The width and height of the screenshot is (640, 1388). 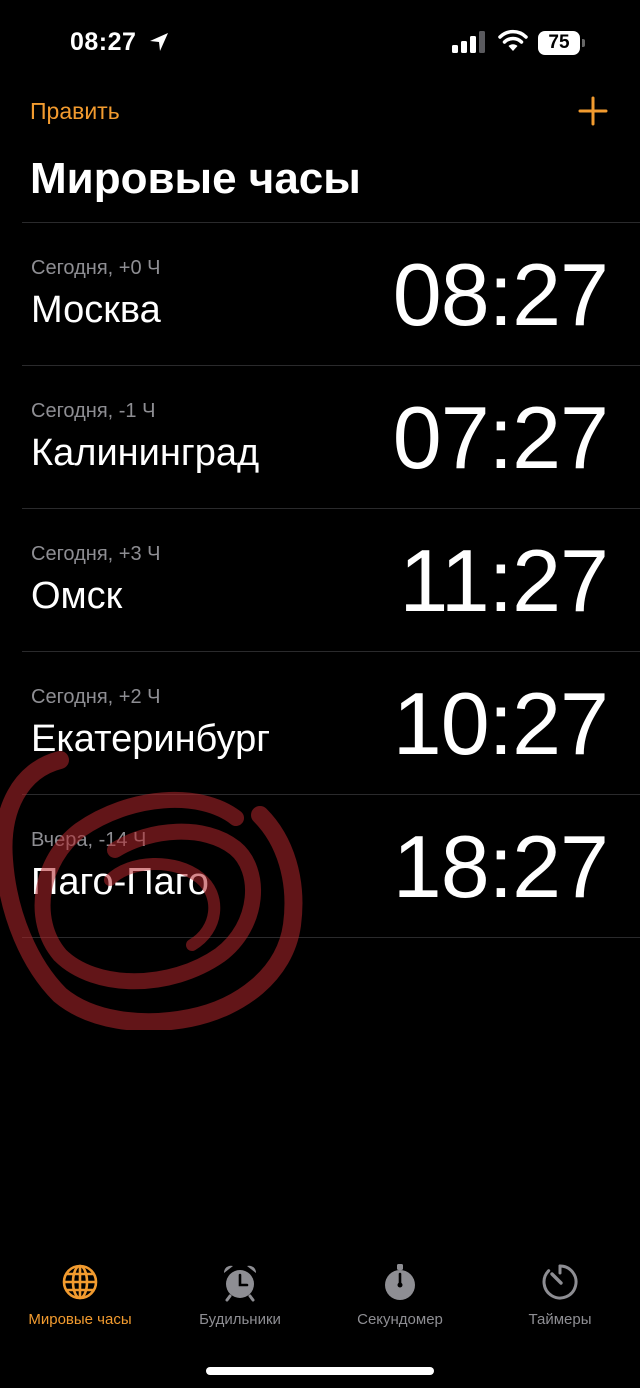 I want to click on clock-time: 18:27, so click(x=500, y=866).